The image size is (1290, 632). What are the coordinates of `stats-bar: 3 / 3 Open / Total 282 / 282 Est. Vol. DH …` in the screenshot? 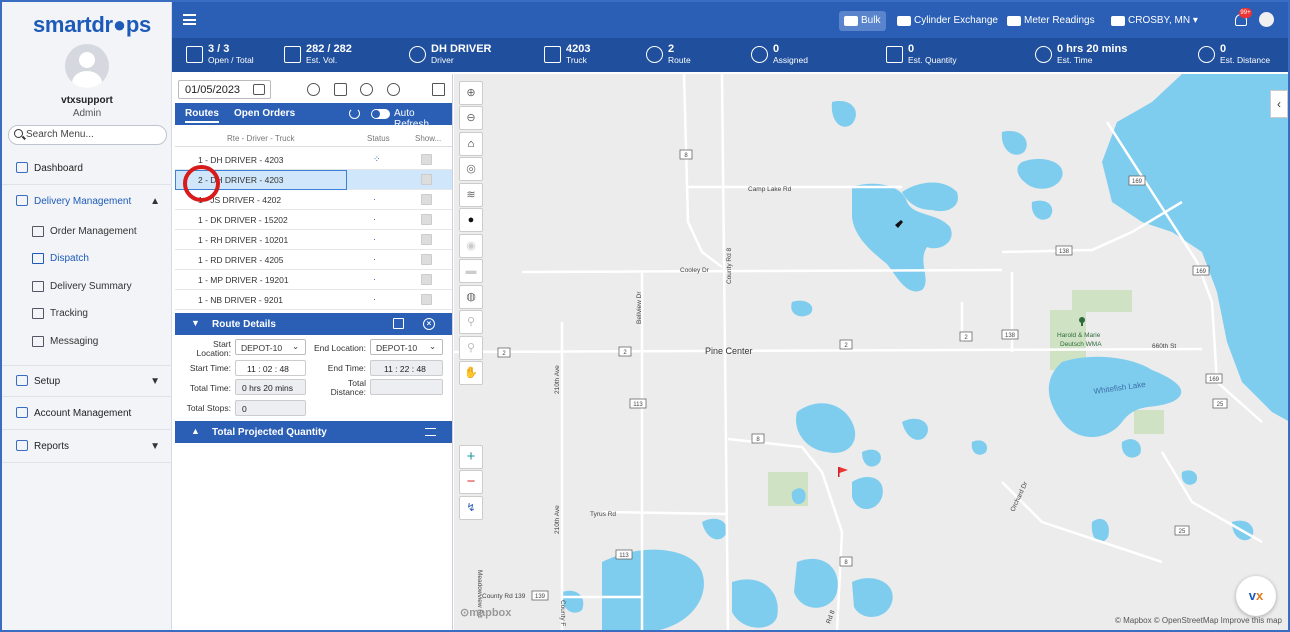 It's located at (730, 55).